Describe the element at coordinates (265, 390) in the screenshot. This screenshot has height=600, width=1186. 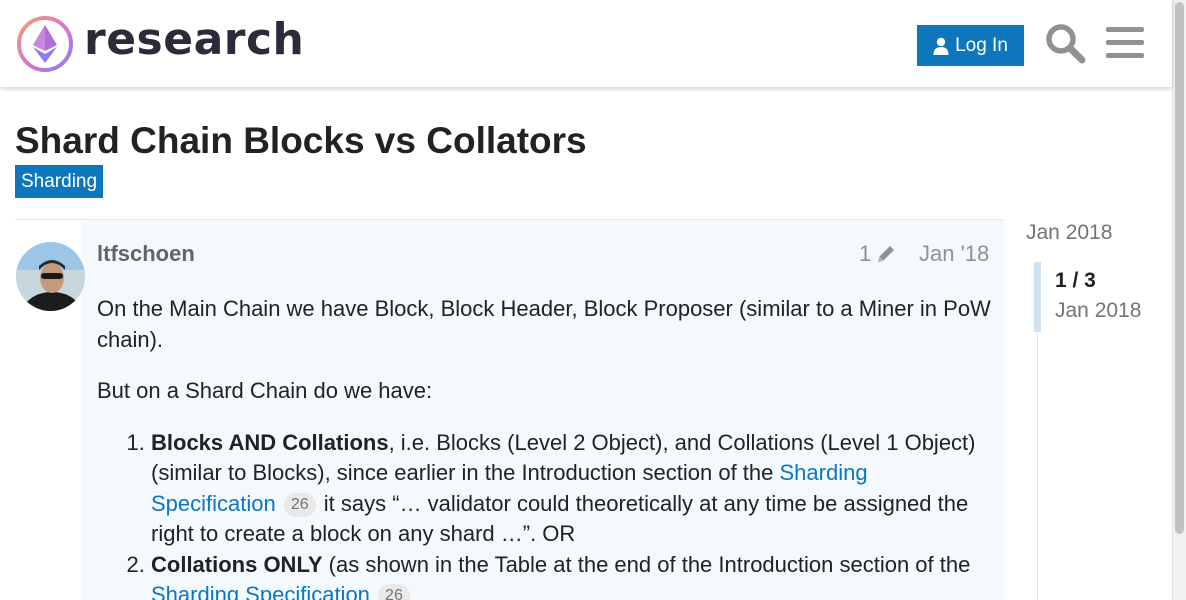
I see `post-paragraph: But on a Shard Chain do we have:` at that location.